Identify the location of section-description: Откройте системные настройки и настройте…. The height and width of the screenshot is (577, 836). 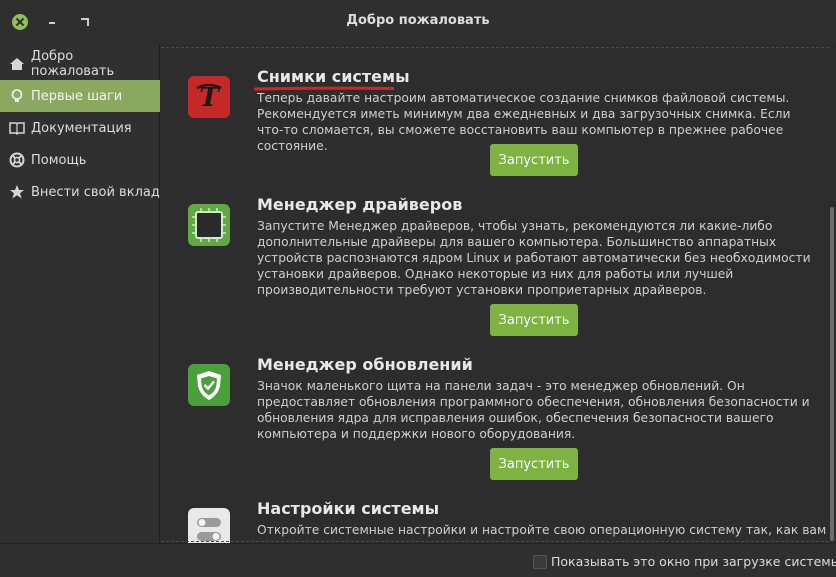
(542, 530).